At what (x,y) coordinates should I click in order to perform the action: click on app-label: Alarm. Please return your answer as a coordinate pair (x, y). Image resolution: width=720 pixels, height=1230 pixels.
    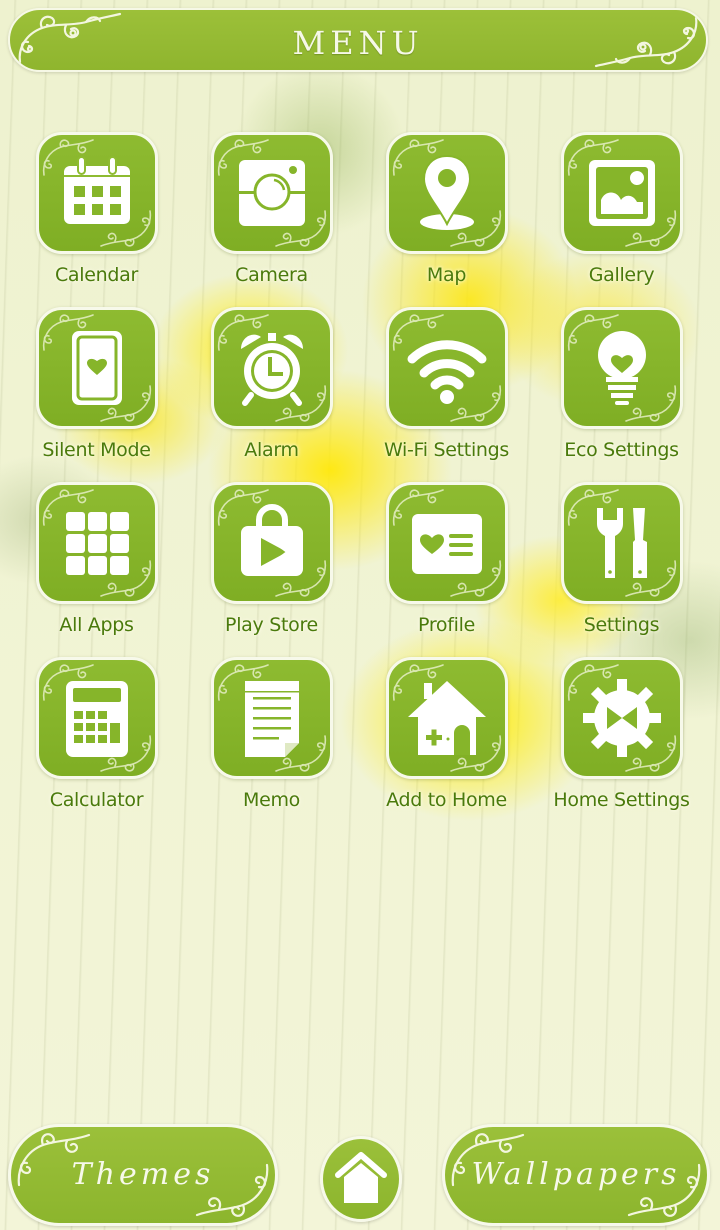
    Looking at the image, I should click on (271, 450).